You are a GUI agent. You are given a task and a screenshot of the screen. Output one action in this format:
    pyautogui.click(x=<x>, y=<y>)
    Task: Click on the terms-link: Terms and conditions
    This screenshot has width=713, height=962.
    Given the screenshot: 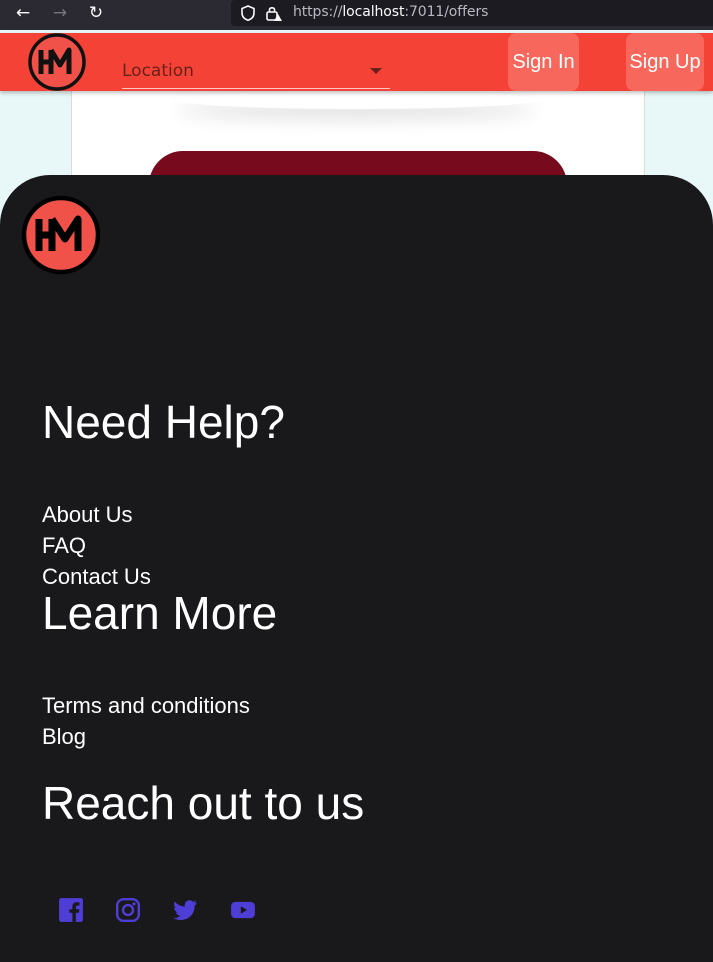 What is the action you would take?
    pyautogui.click(x=146, y=706)
    